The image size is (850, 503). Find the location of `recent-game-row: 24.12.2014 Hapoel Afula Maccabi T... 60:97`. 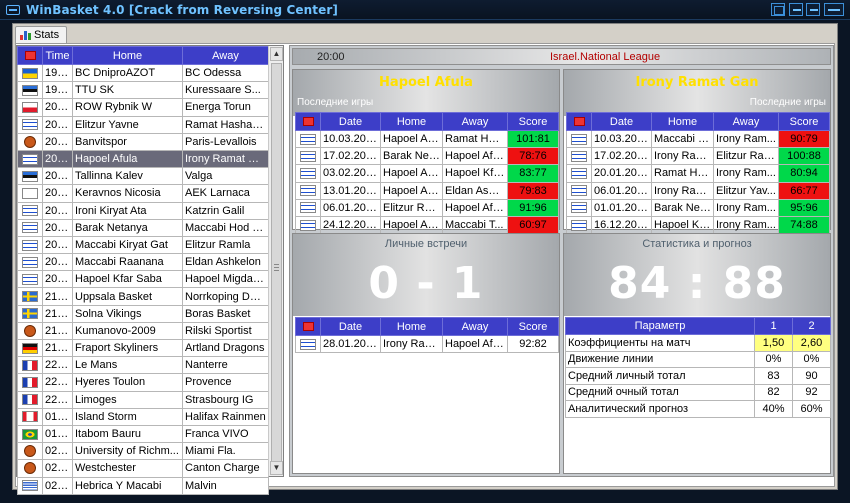

recent-game-row: 24.12.2014 Hapoel Afula Maccabi T... 60:97 is located at coordinates (427, 225).